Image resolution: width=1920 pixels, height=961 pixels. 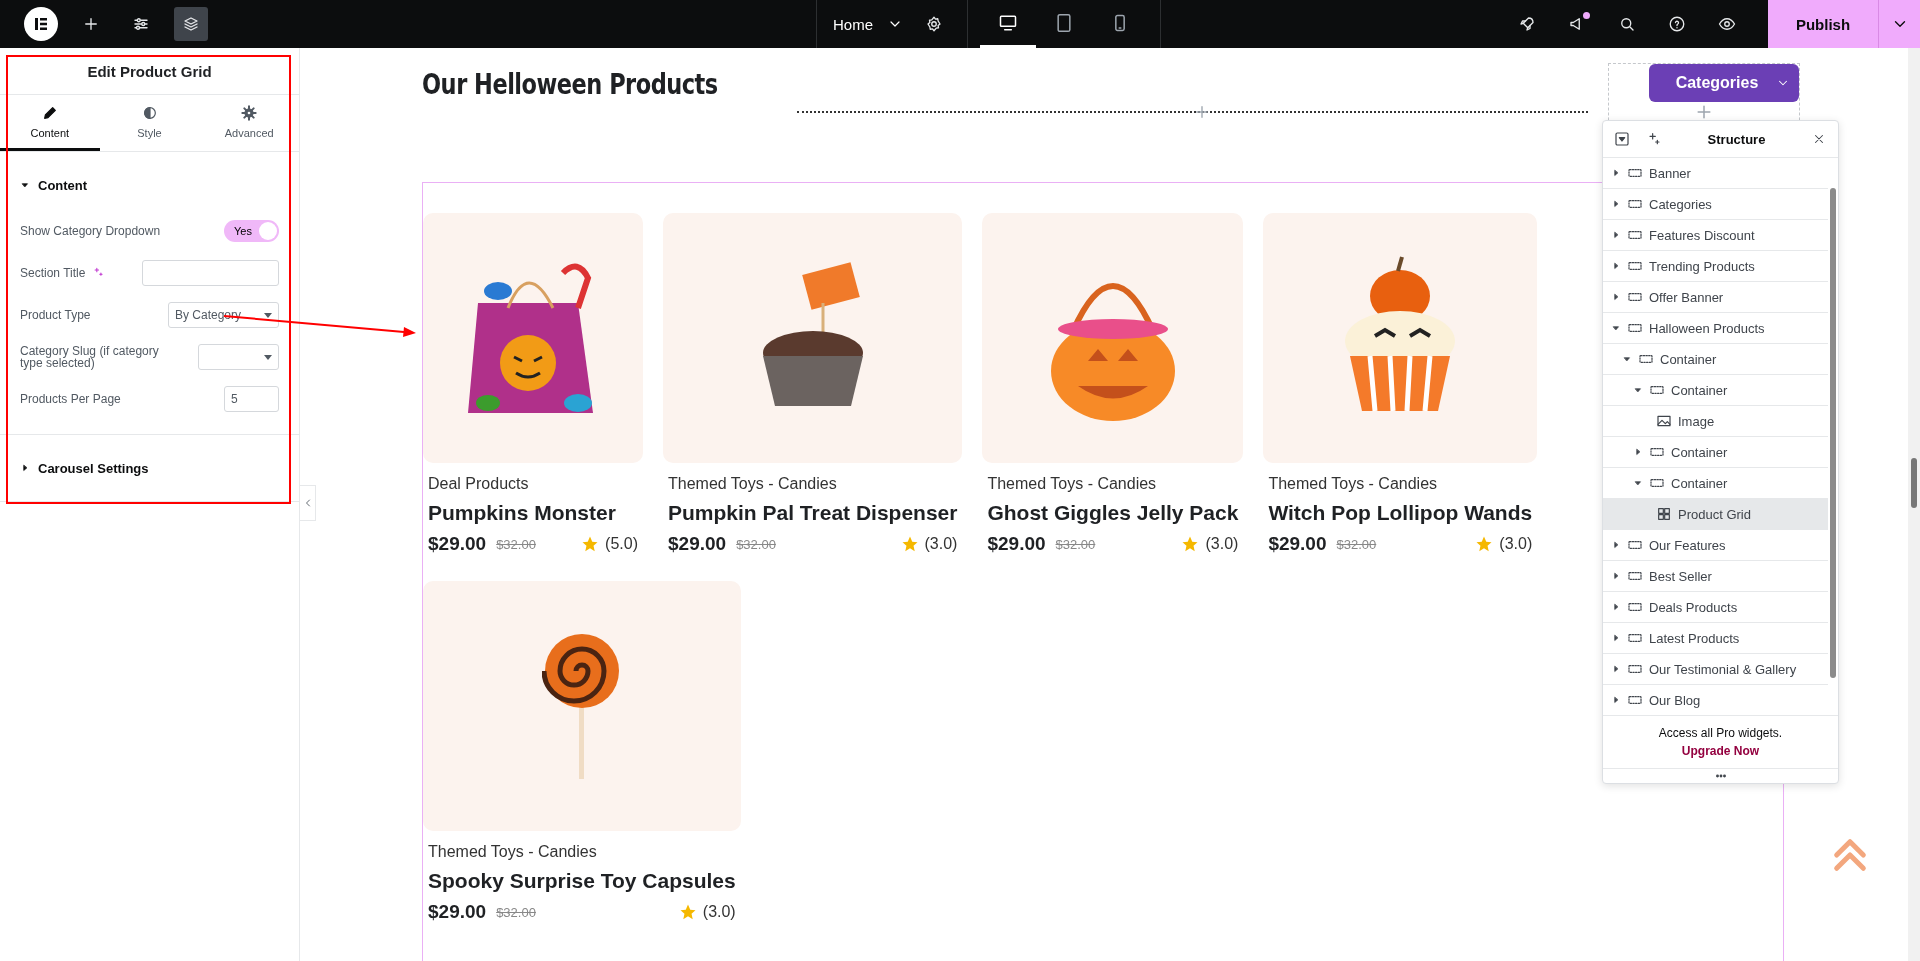 What do you see at coordinates (1664, 514) in the screenshot?
I see `grid-icon` at bounding box center [1664, 514].